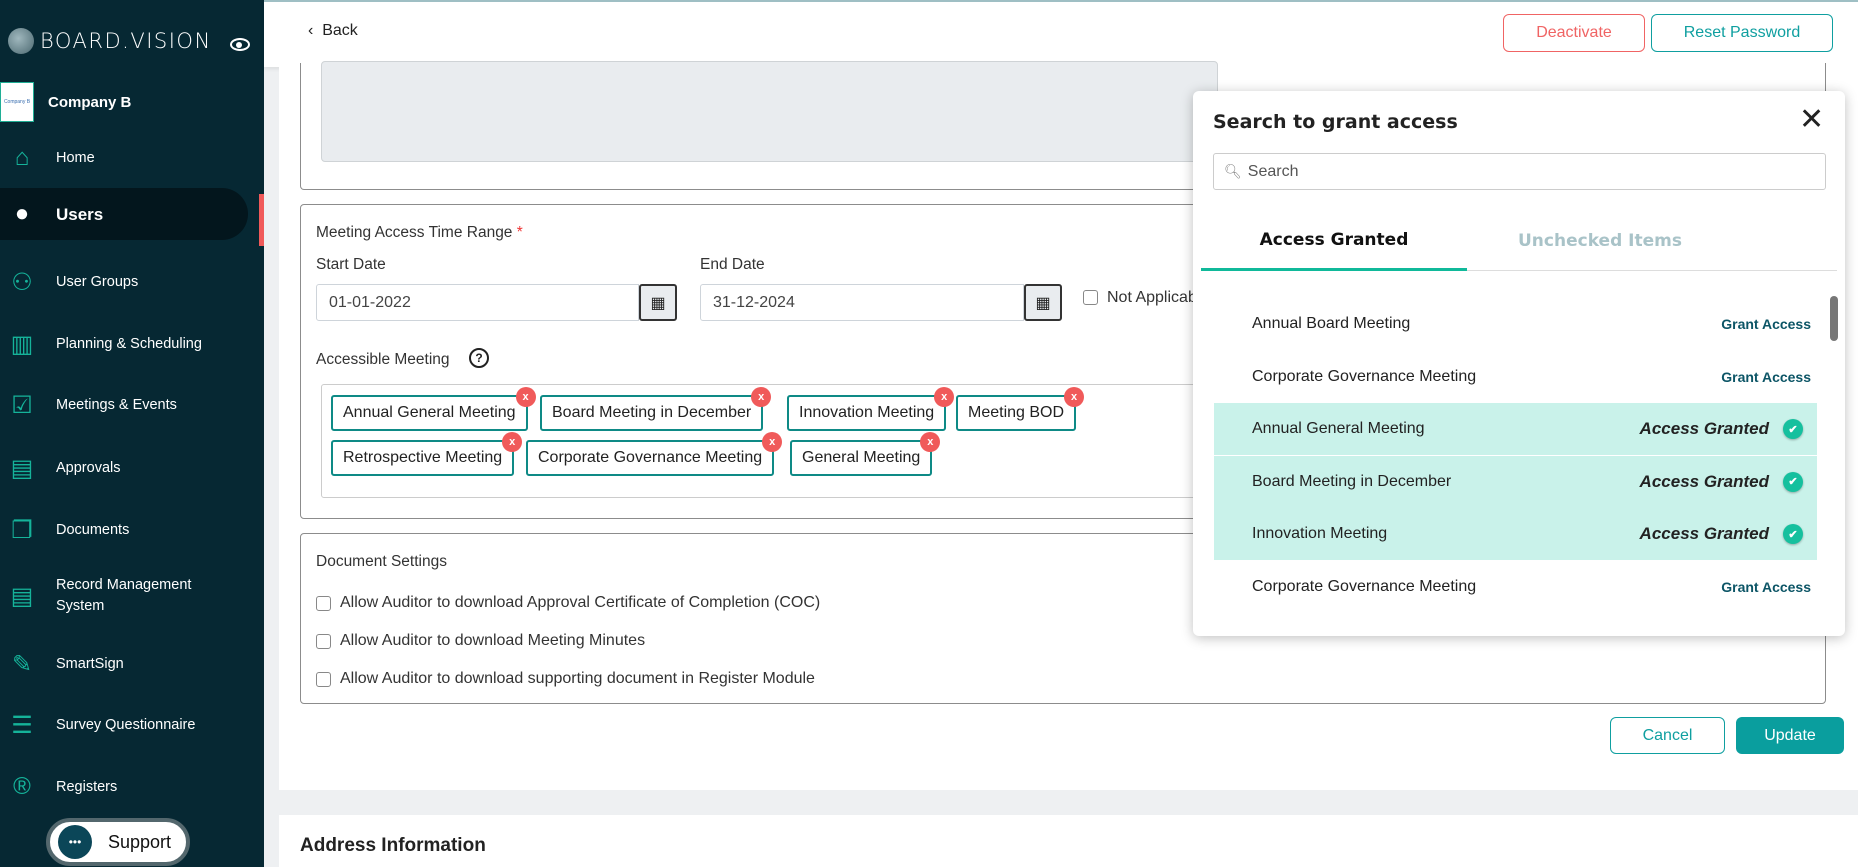 The height and width of the screenshot is (867, 1858). I want to click on sidebar-item-label: Survey Questionnaire, so click(126, 724).